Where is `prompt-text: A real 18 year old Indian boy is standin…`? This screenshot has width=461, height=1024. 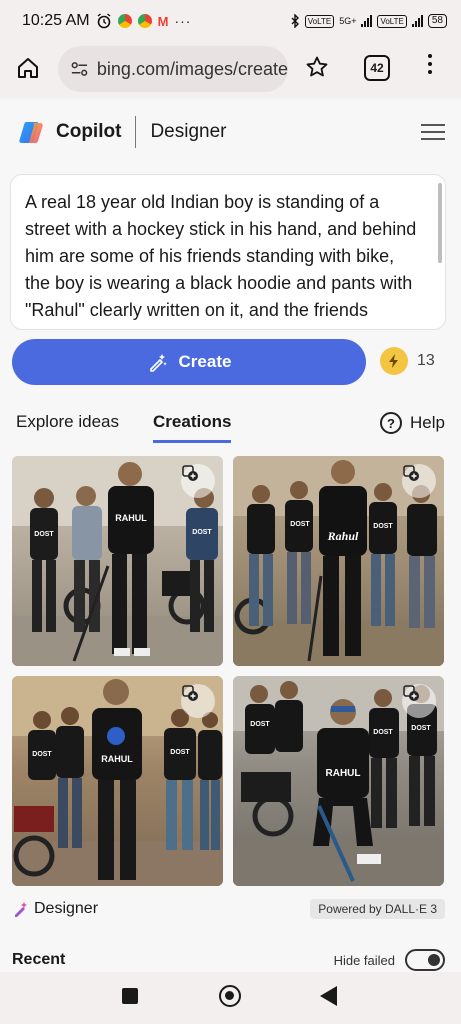 prompt-text: A real 18 year old Indian boy is standin… is located at coordinates (222, 259).